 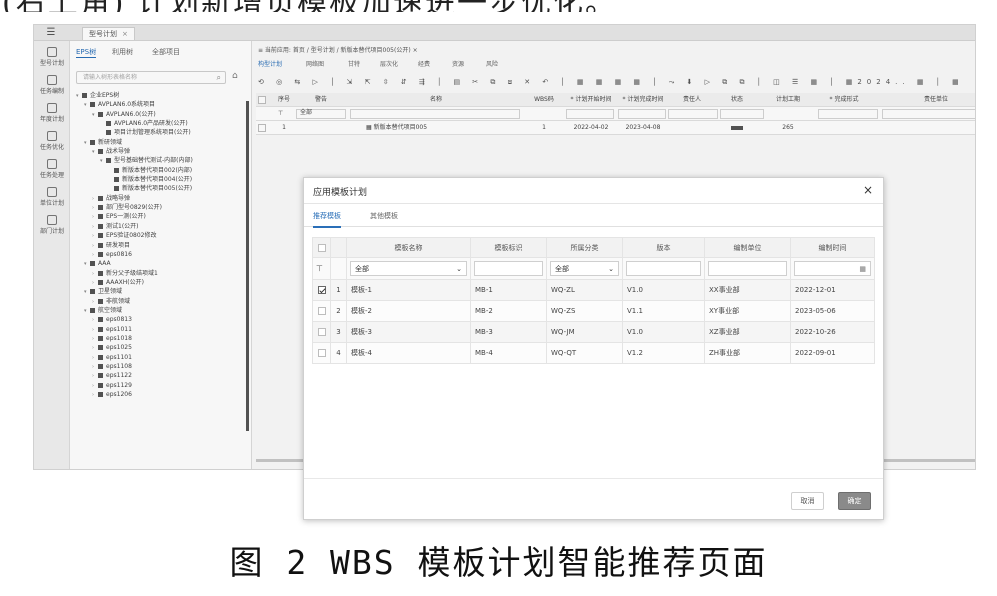 I want to click on template-category: WQ-ZS, so click(x=584, y=311).